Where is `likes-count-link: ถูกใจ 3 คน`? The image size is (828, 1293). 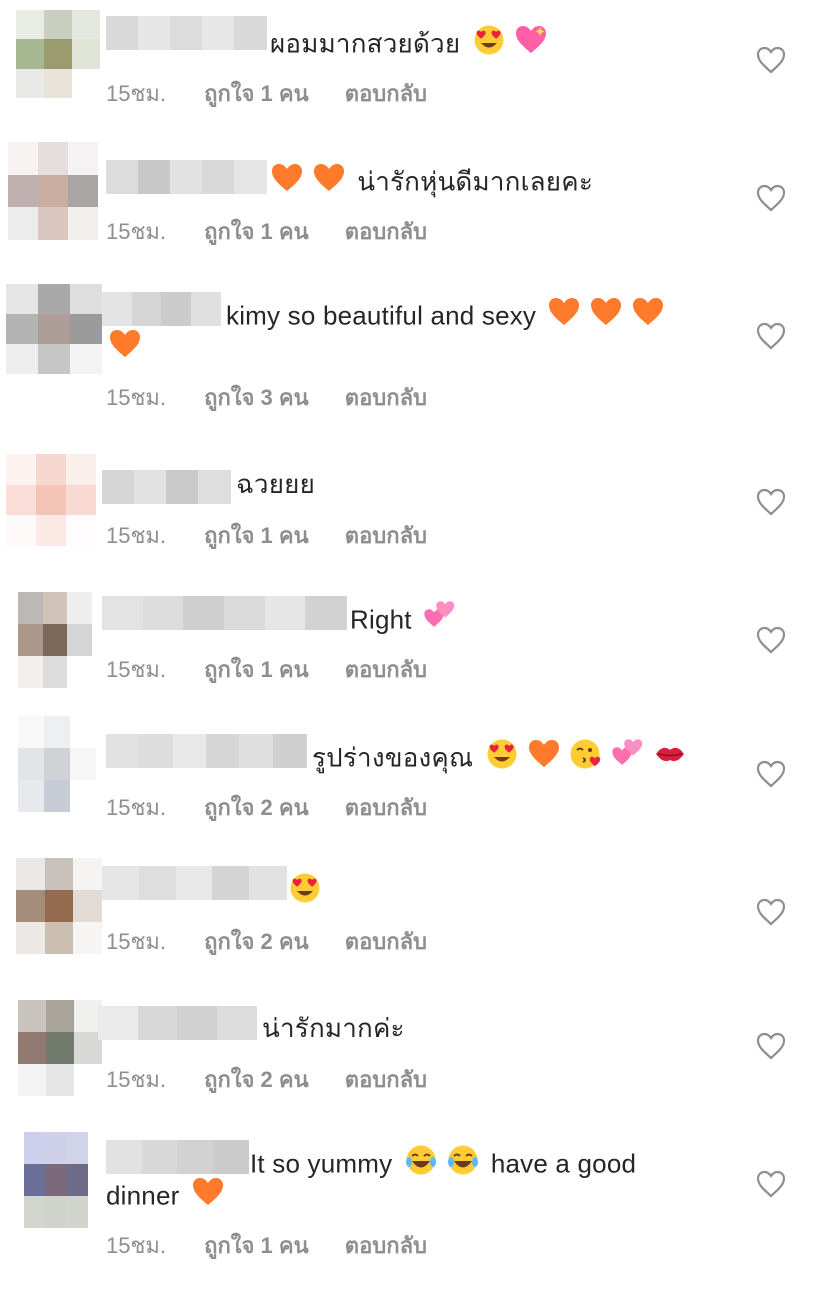 likes-count-link: ถูกใจ 3 คน is located at coordinates (256, 397).